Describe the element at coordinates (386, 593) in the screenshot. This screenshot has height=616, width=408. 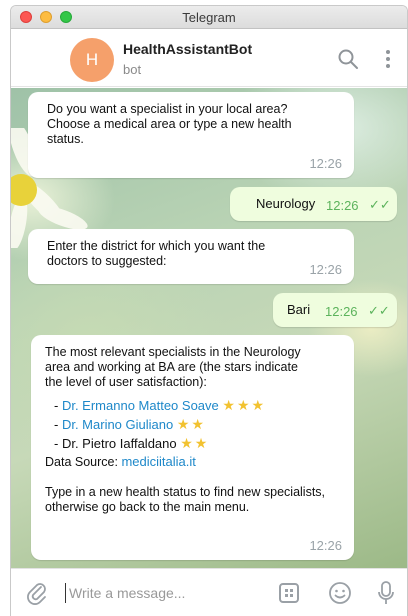
I see `microphone-icon` at that location.